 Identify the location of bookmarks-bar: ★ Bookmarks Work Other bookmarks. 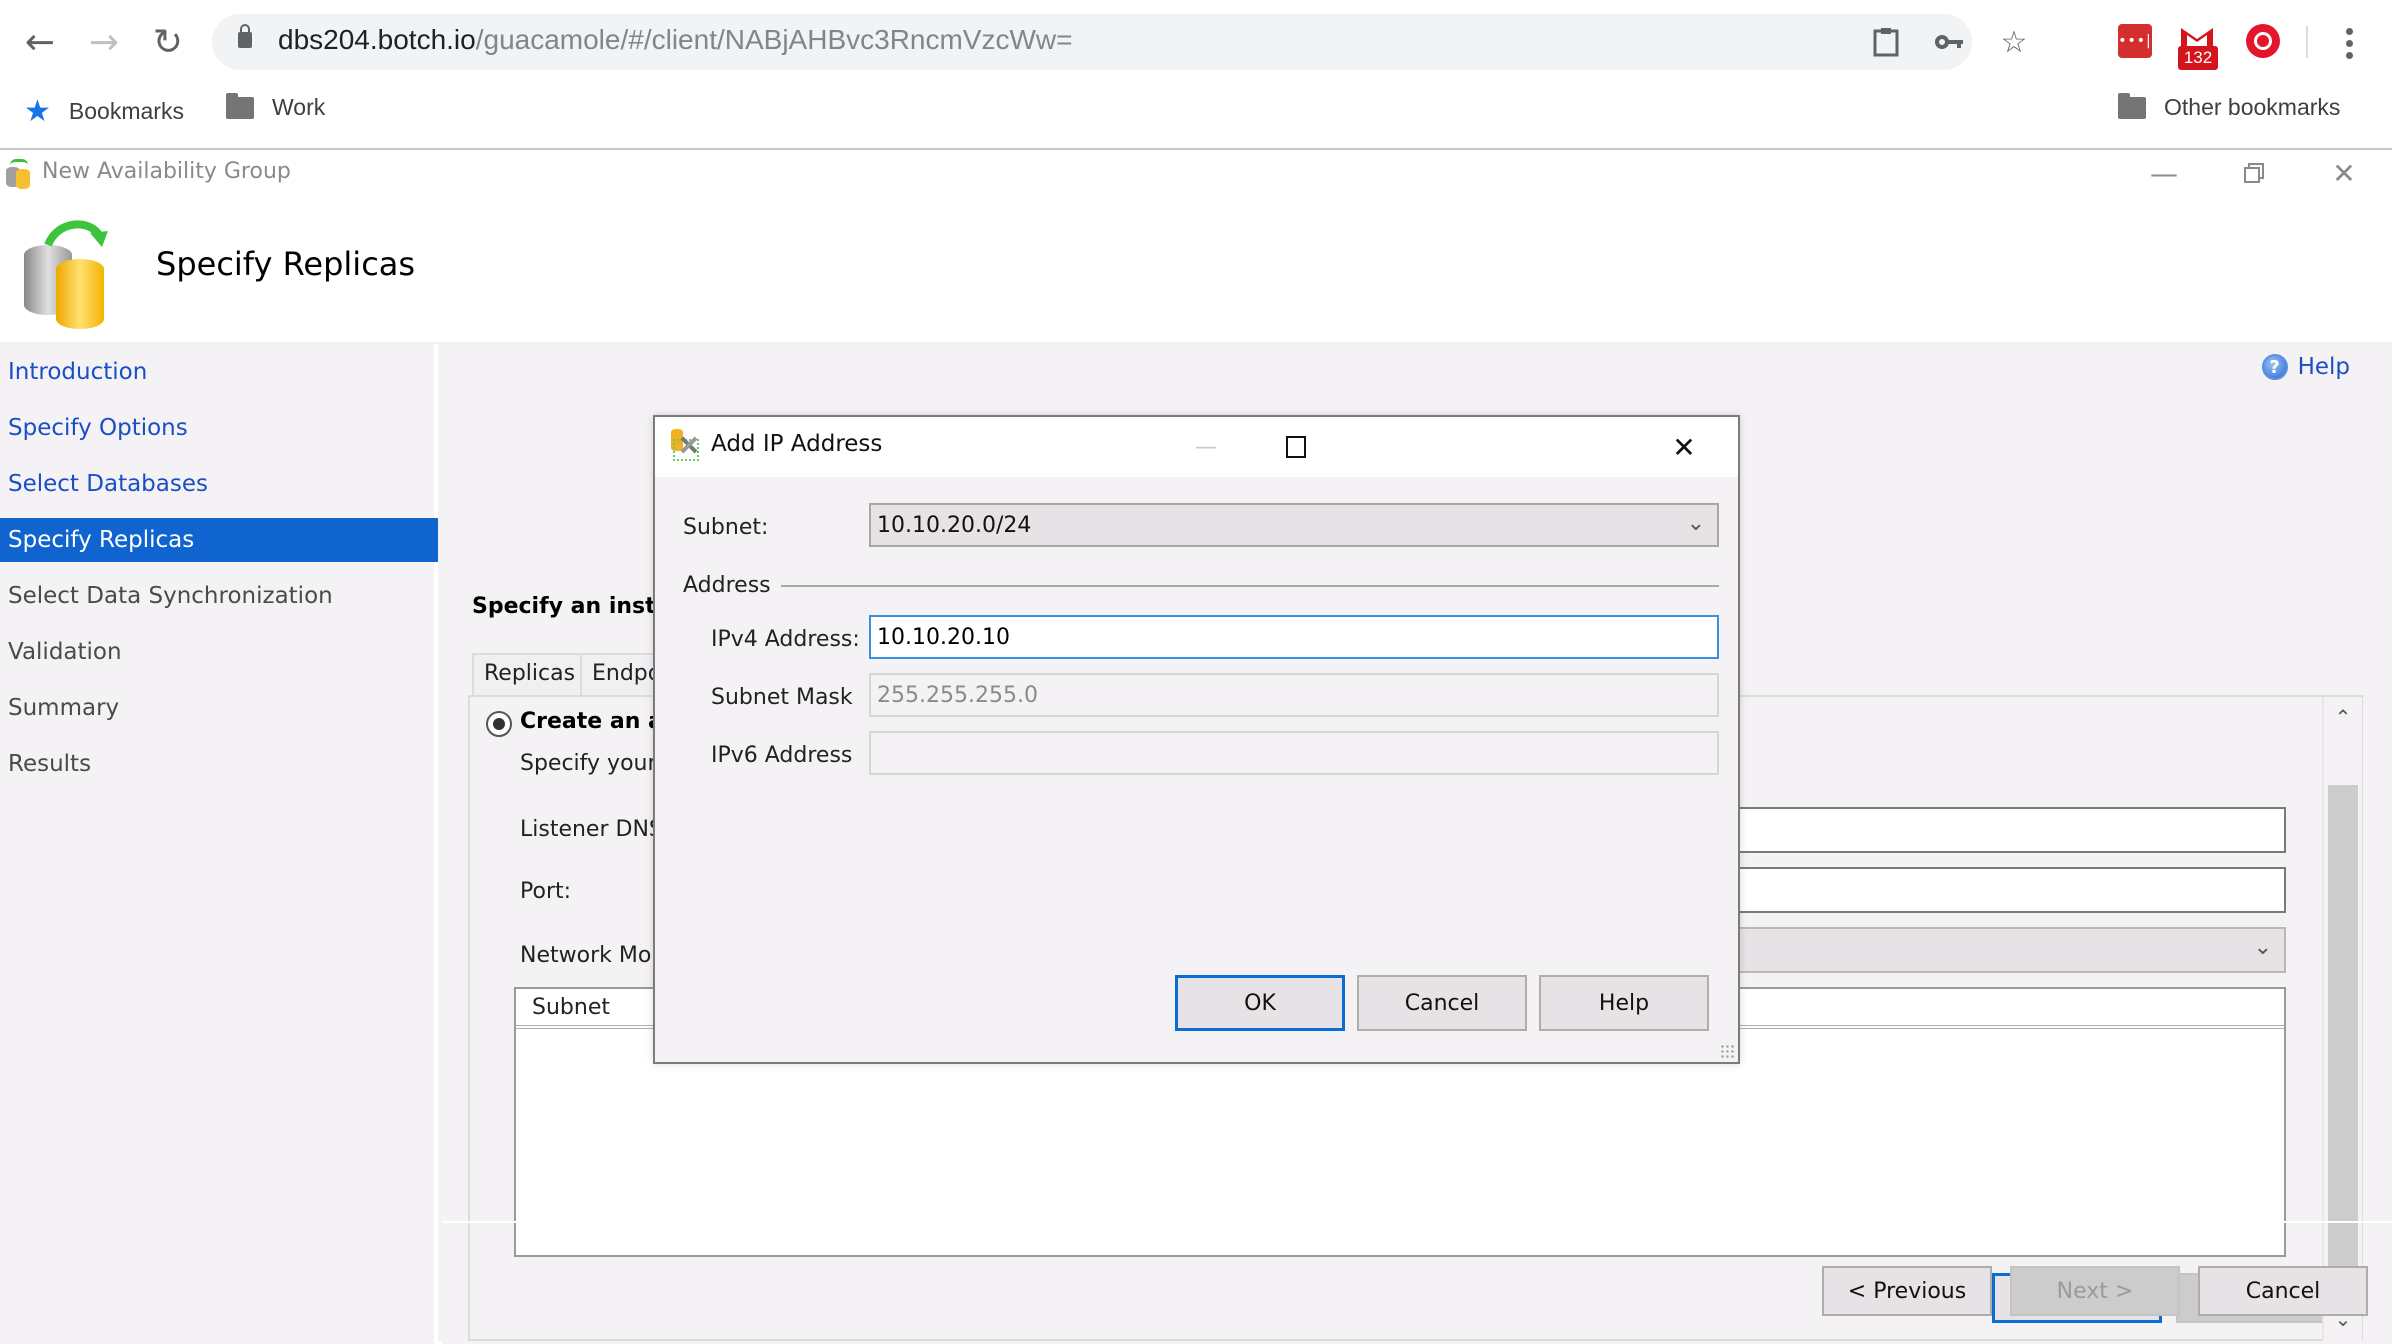
(1196, 111).